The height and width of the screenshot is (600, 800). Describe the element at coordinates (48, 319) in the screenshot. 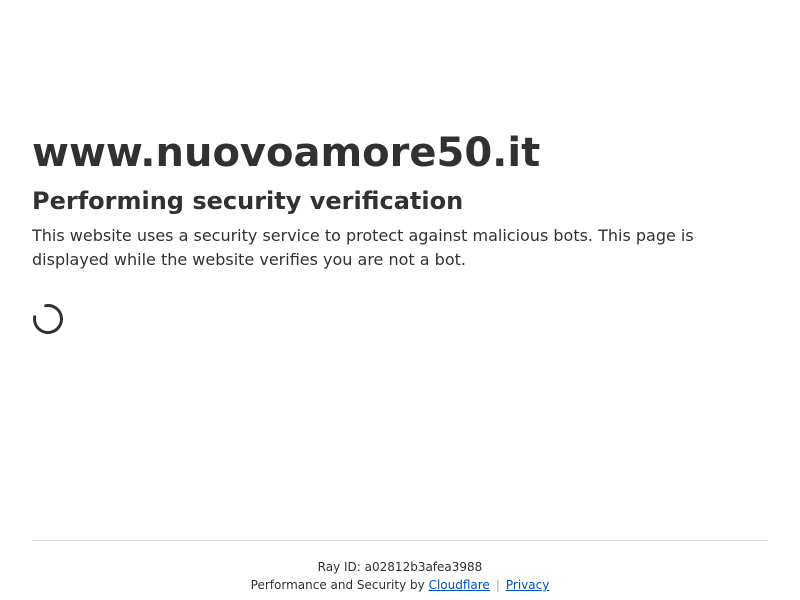

I see `loading-spinner-icon` at that location.